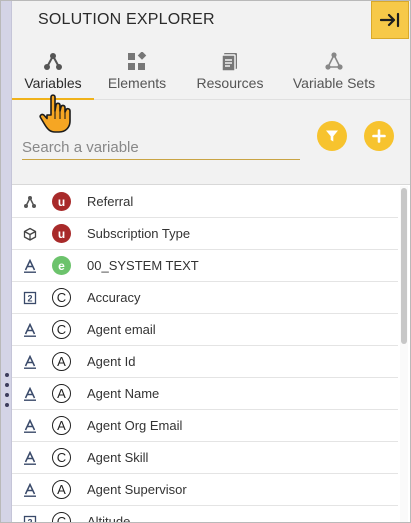  I want to click on panel-title: SOLUTION EXPLORER, so click(126, 19).